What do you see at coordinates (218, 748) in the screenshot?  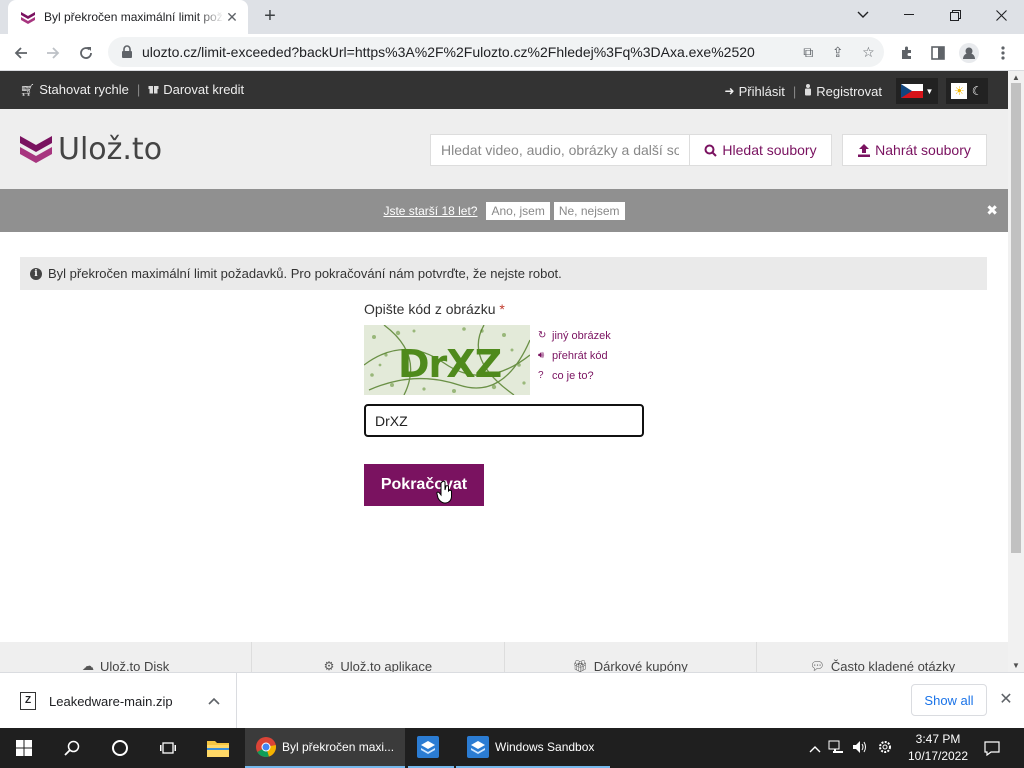 I see `file-explorer-icon` at bounding box center [218, 748].